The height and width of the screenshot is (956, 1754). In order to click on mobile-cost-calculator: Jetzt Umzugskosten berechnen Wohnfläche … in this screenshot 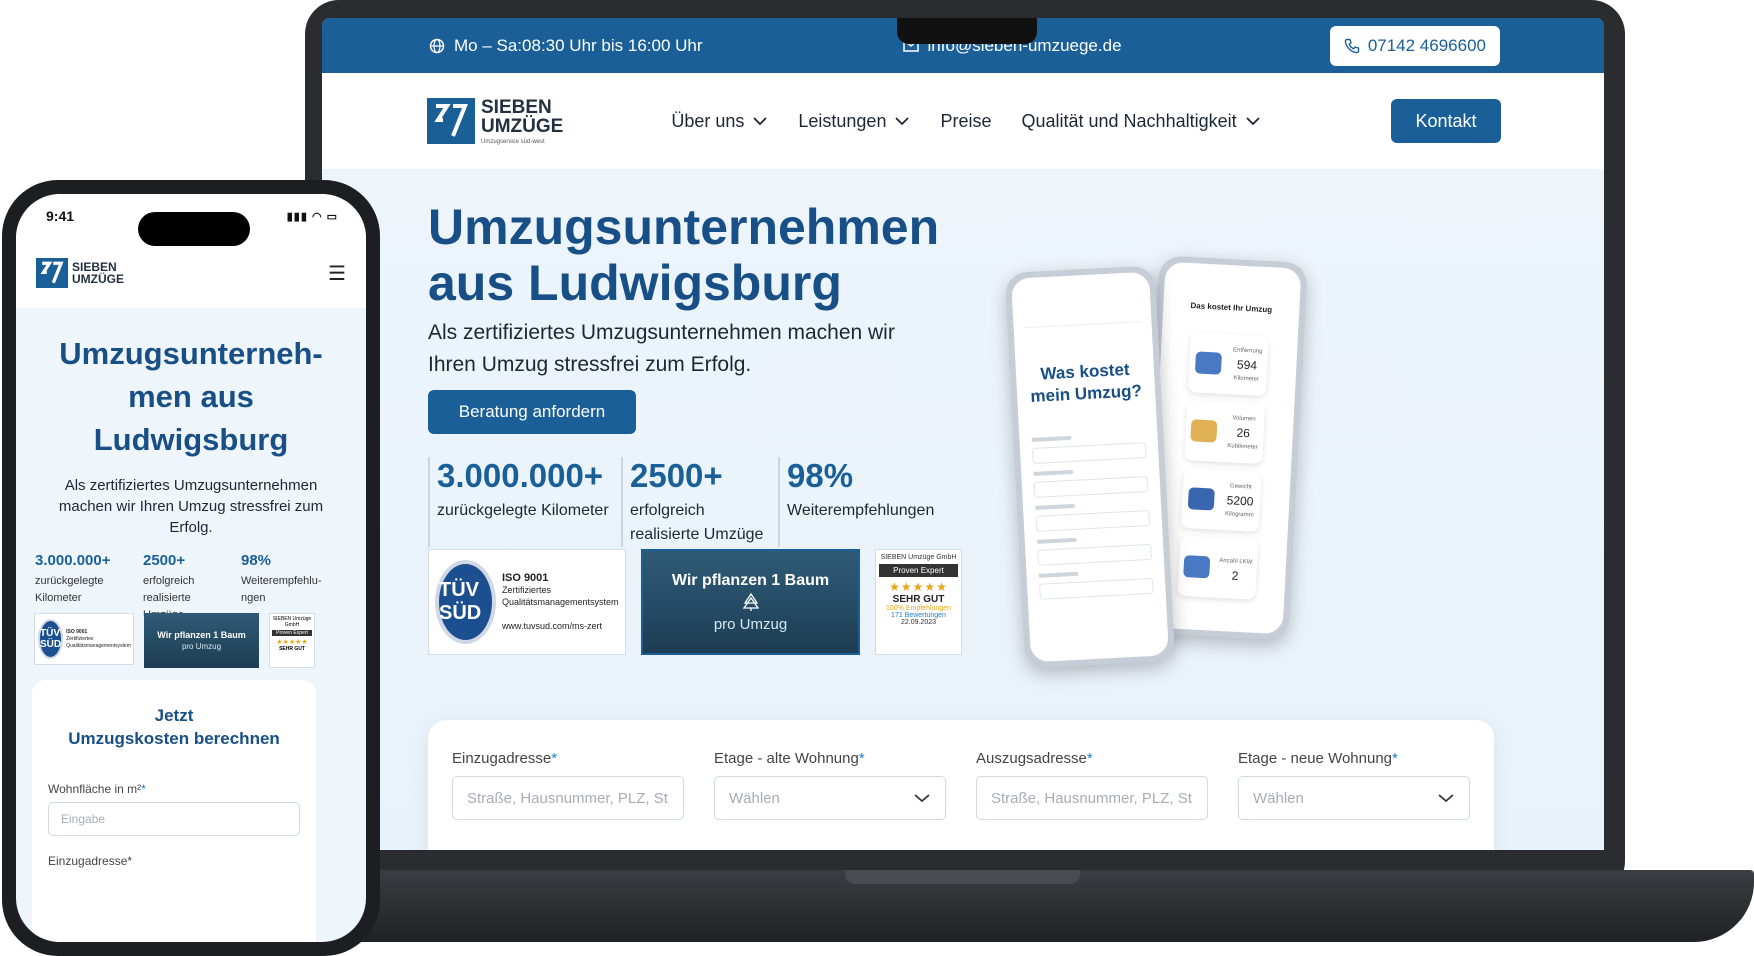, I will do `click(174, 811)`.